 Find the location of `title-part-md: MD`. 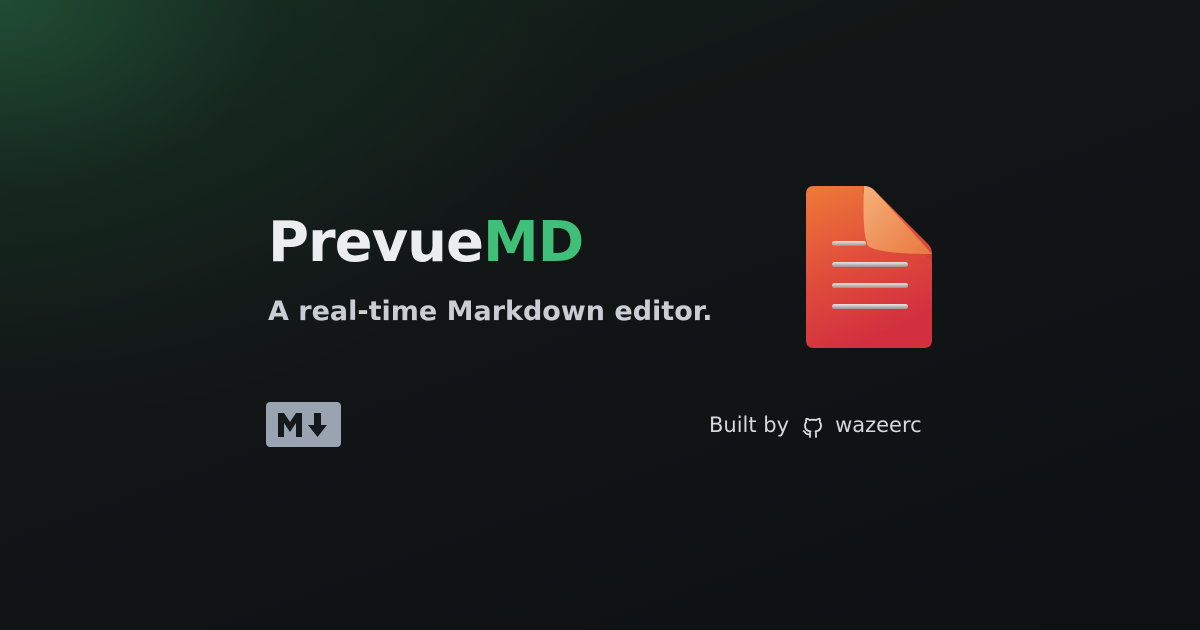

title-part-md: MD is located at coordinates (533, 242).